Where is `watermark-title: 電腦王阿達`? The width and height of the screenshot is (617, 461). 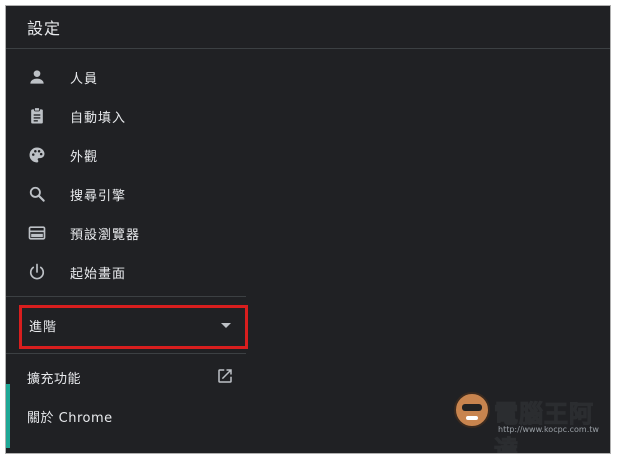
watermark-title: 電腦王阿達 is located at coordinates (544, 427).